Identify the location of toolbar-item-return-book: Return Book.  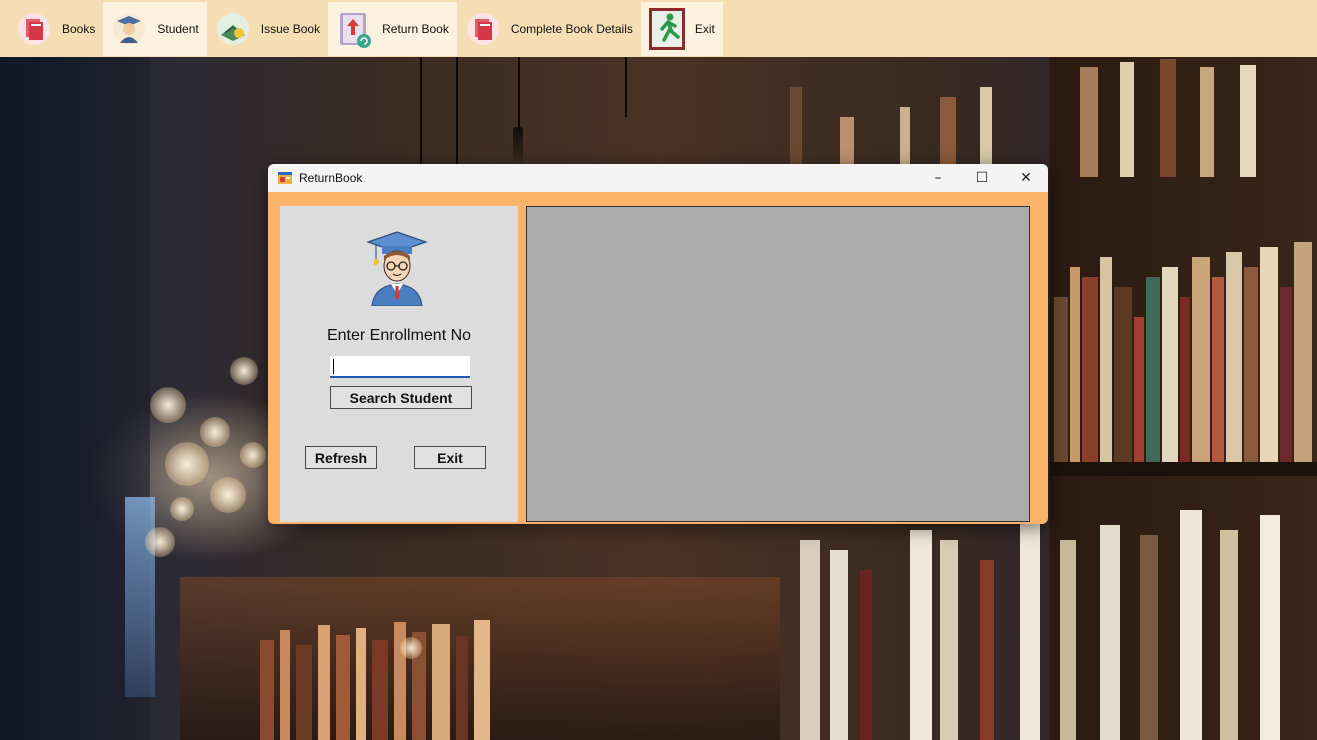
(392, 28).